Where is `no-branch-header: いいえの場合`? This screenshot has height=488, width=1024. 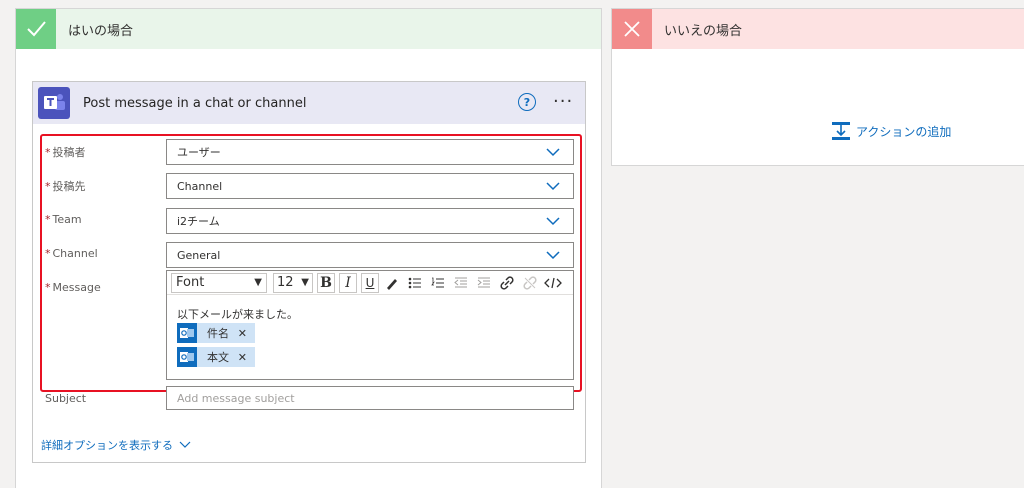 no-branch-header: いいえの場合 is located at coordinates (818, 29).